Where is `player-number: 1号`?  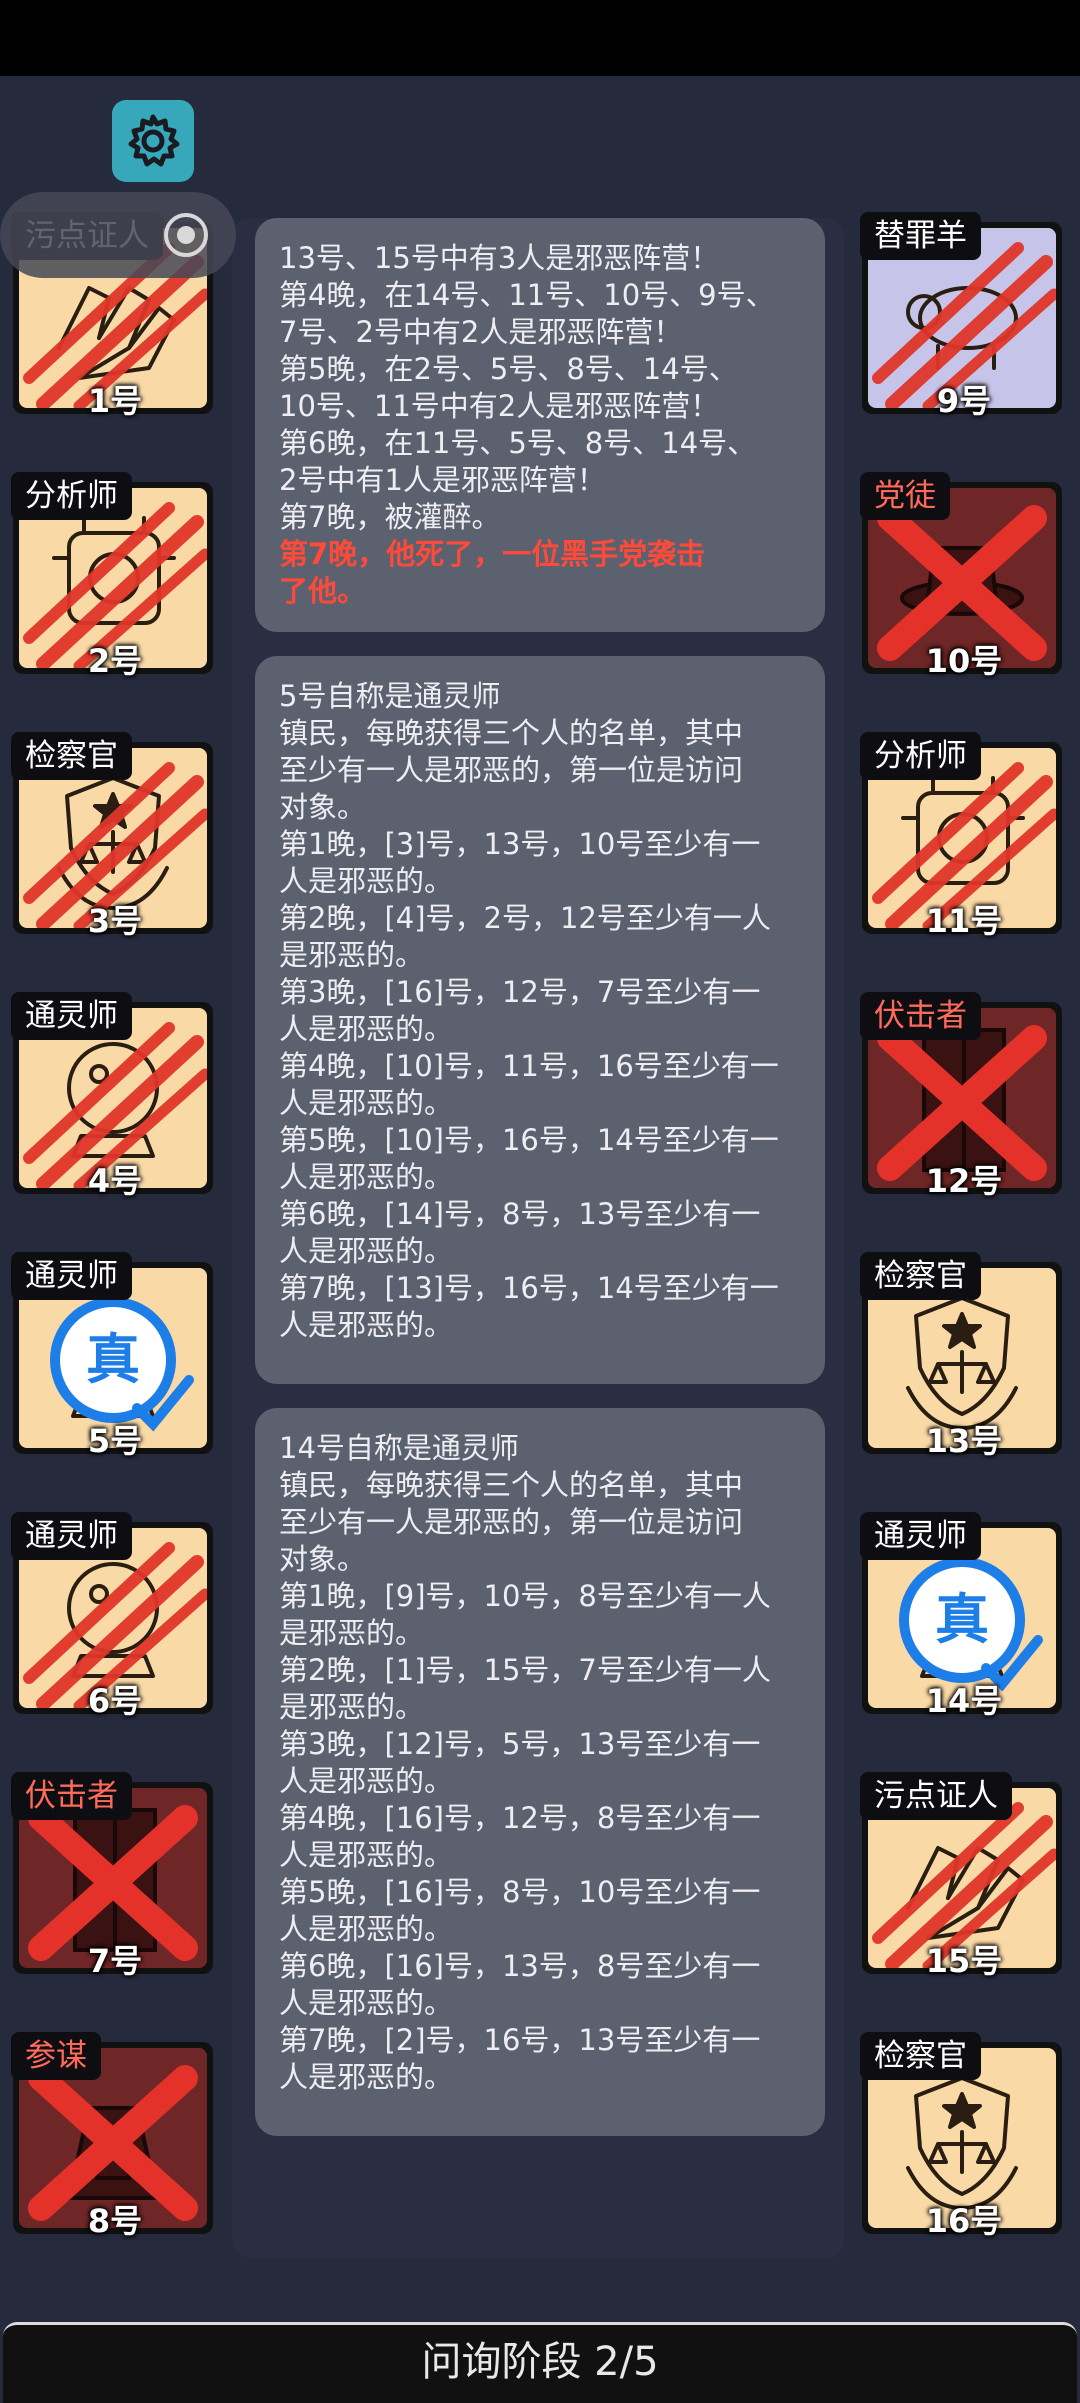 player-number: 1号 is located at coordinates (115, 401).